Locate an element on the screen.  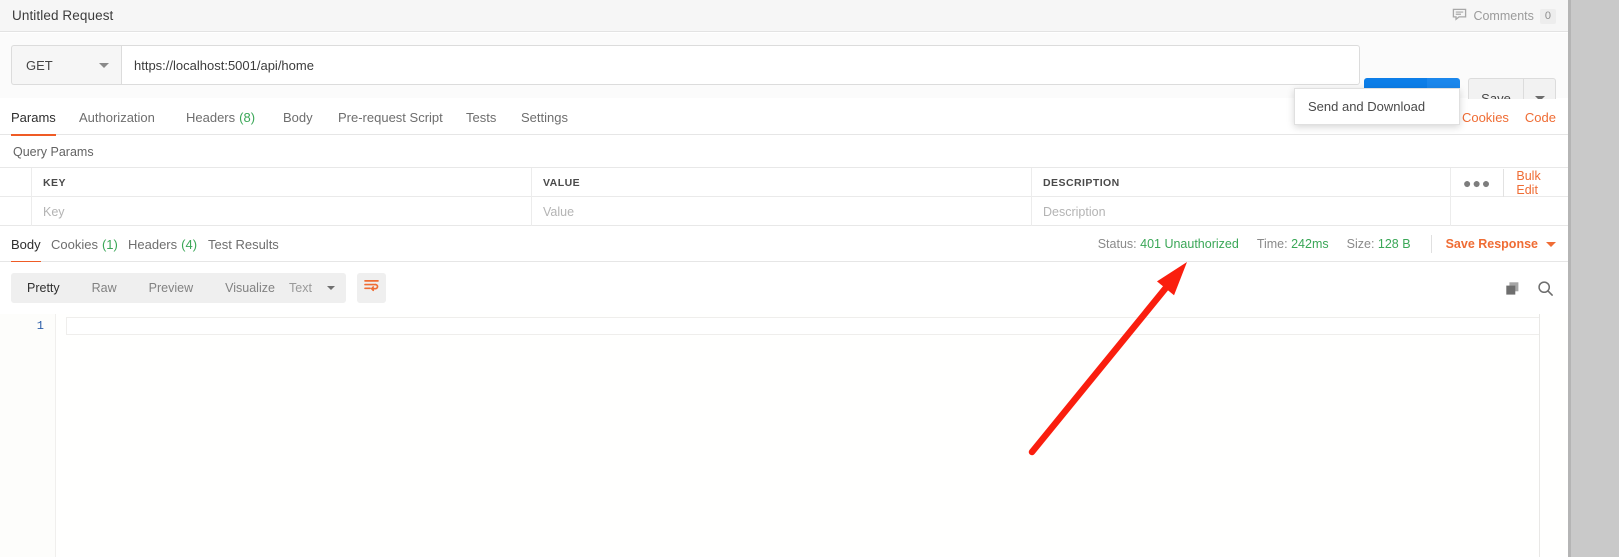
meta-divider is located at coordinates (1431, 244).